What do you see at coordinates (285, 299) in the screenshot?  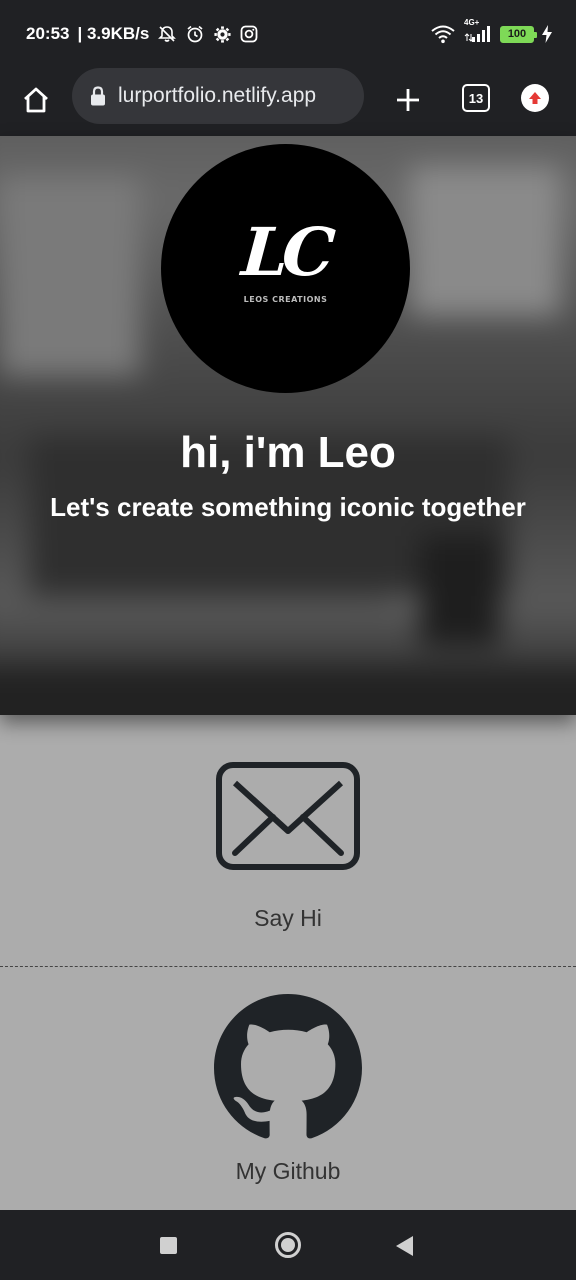 I see `logo-subtext: LEOS CREATIONS` at bounding box center [285, 299].